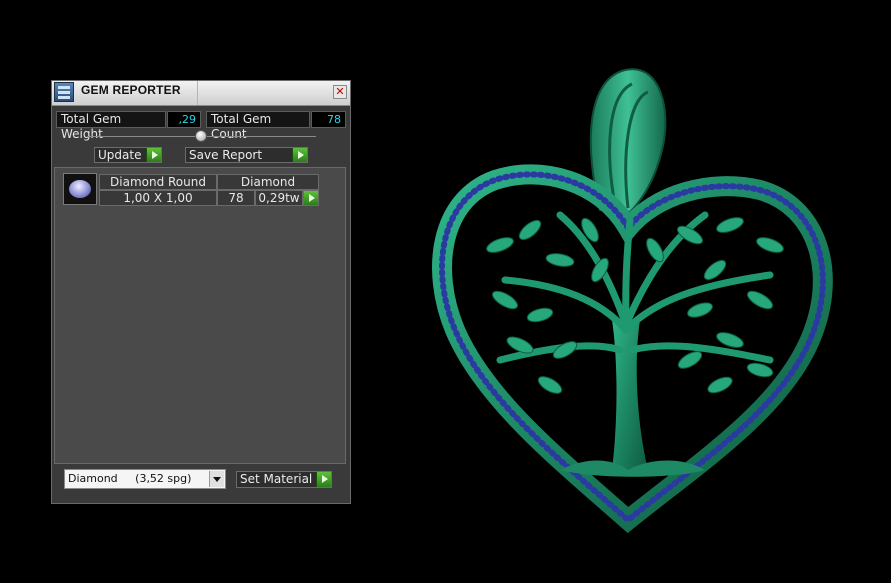  I want to click on save-report-button-label: Save Report, so click(226, 155).